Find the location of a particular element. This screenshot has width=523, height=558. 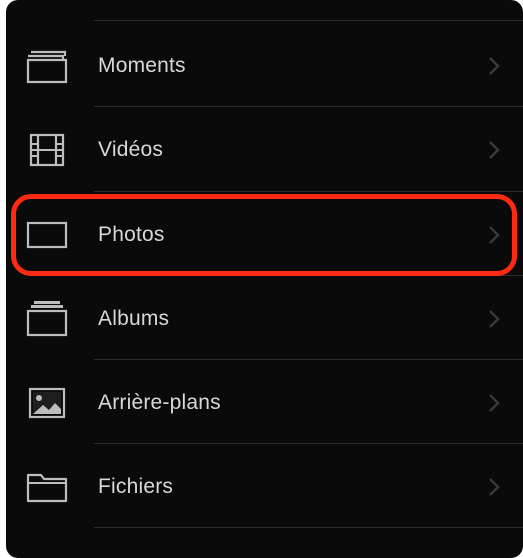

menu-item-photos: Photos is located at coordinates (264, 235).